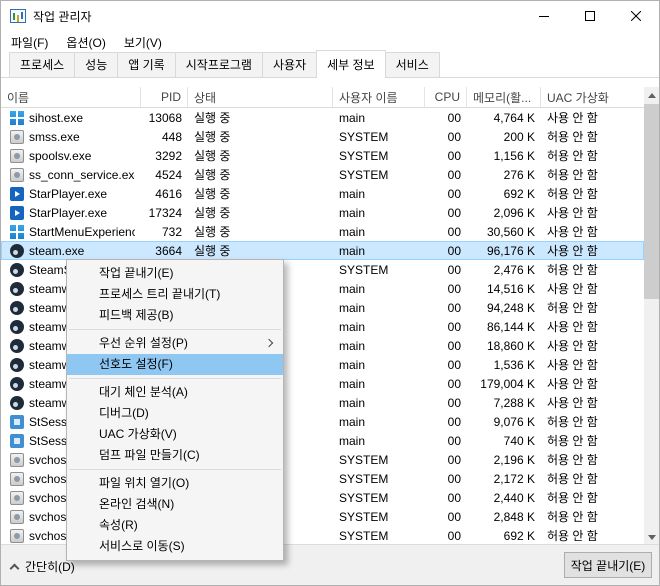  What do you see at coordinates (651, 95) in the screenshot?
I see `scroll-up-button` at bounding box center [651, 95].